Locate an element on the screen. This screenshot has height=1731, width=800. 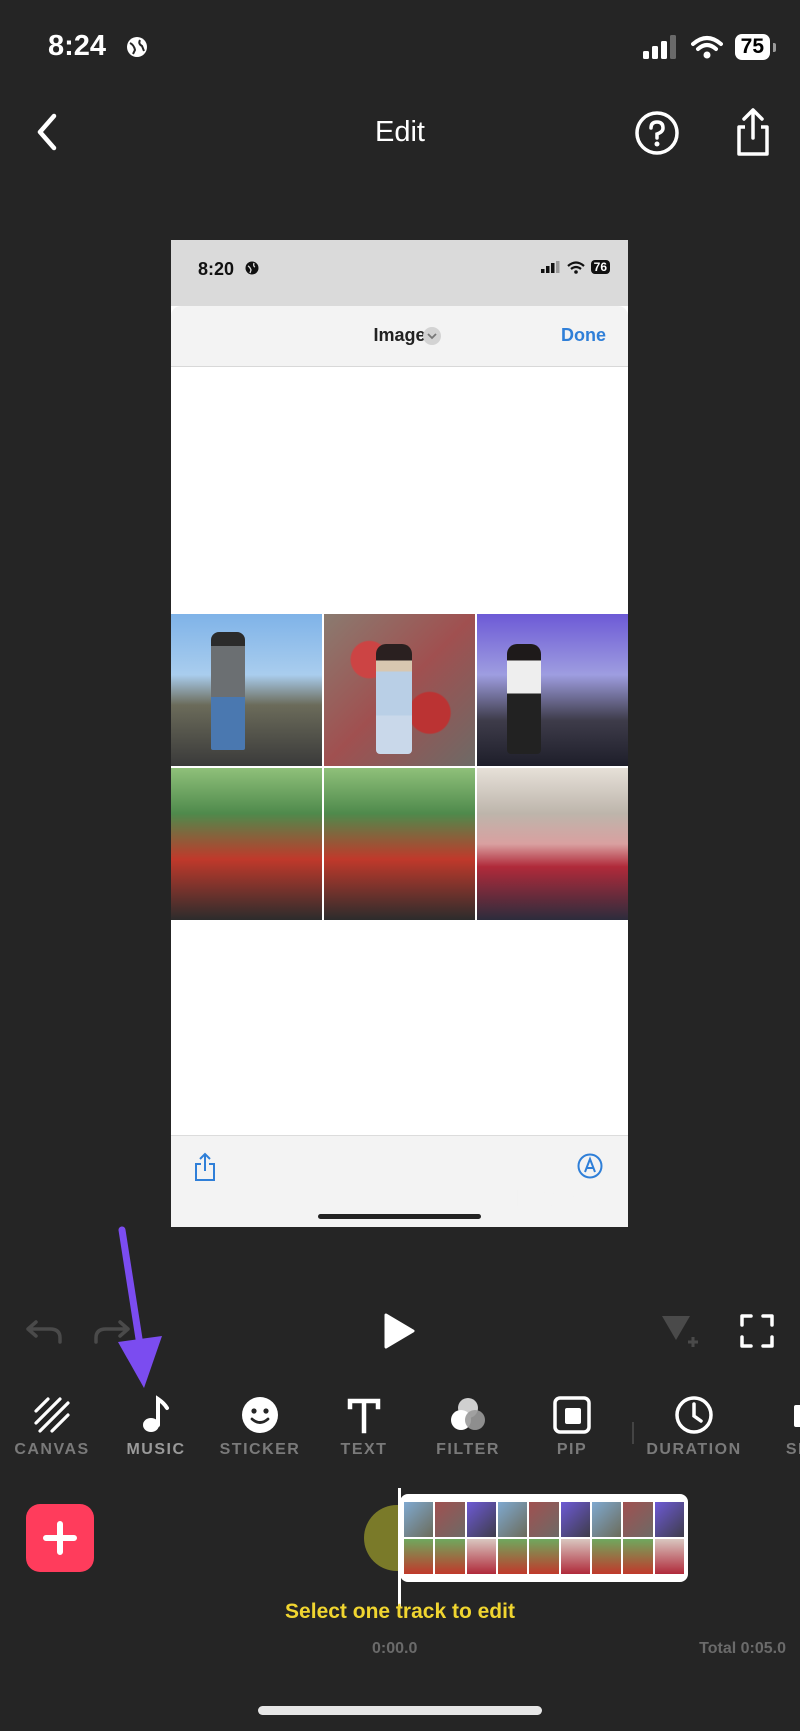
status-time: 8:24 is located at coordinates (77, 46).